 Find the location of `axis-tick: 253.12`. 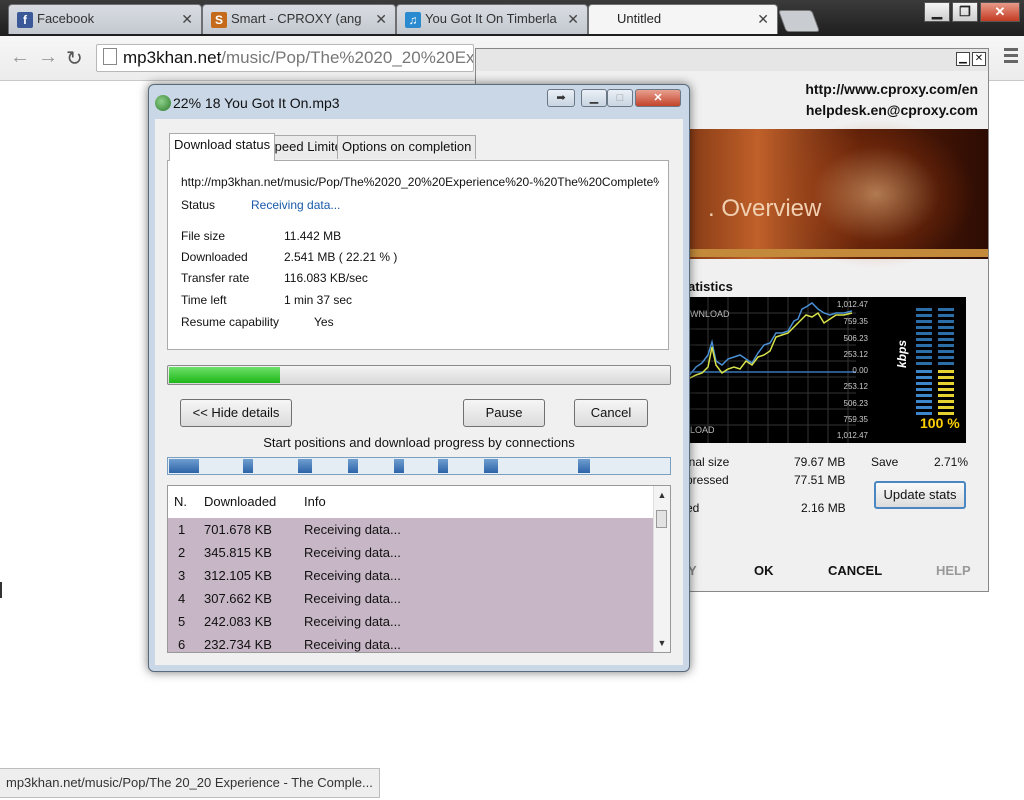

axis-tick: 253.12 is located at coordinates (855, 386).